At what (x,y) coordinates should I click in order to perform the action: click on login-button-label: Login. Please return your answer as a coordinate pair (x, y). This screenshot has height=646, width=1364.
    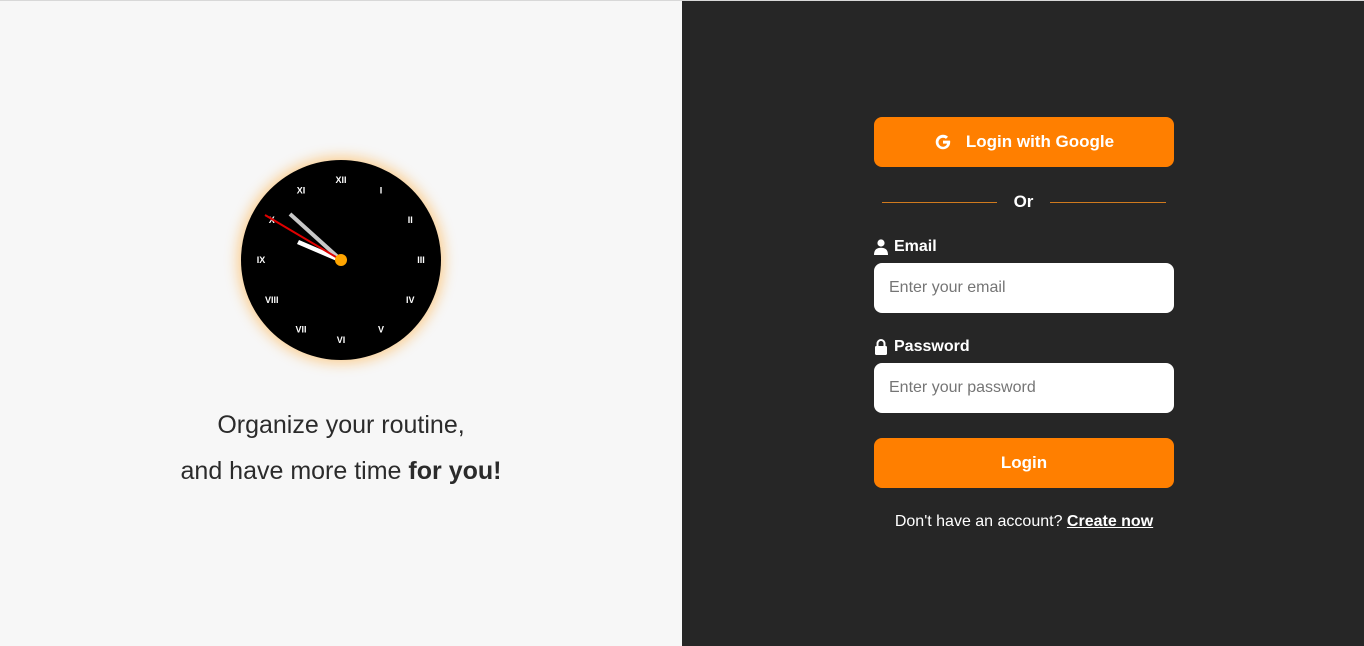
    Looking at the image, I should click on (1024, 462).